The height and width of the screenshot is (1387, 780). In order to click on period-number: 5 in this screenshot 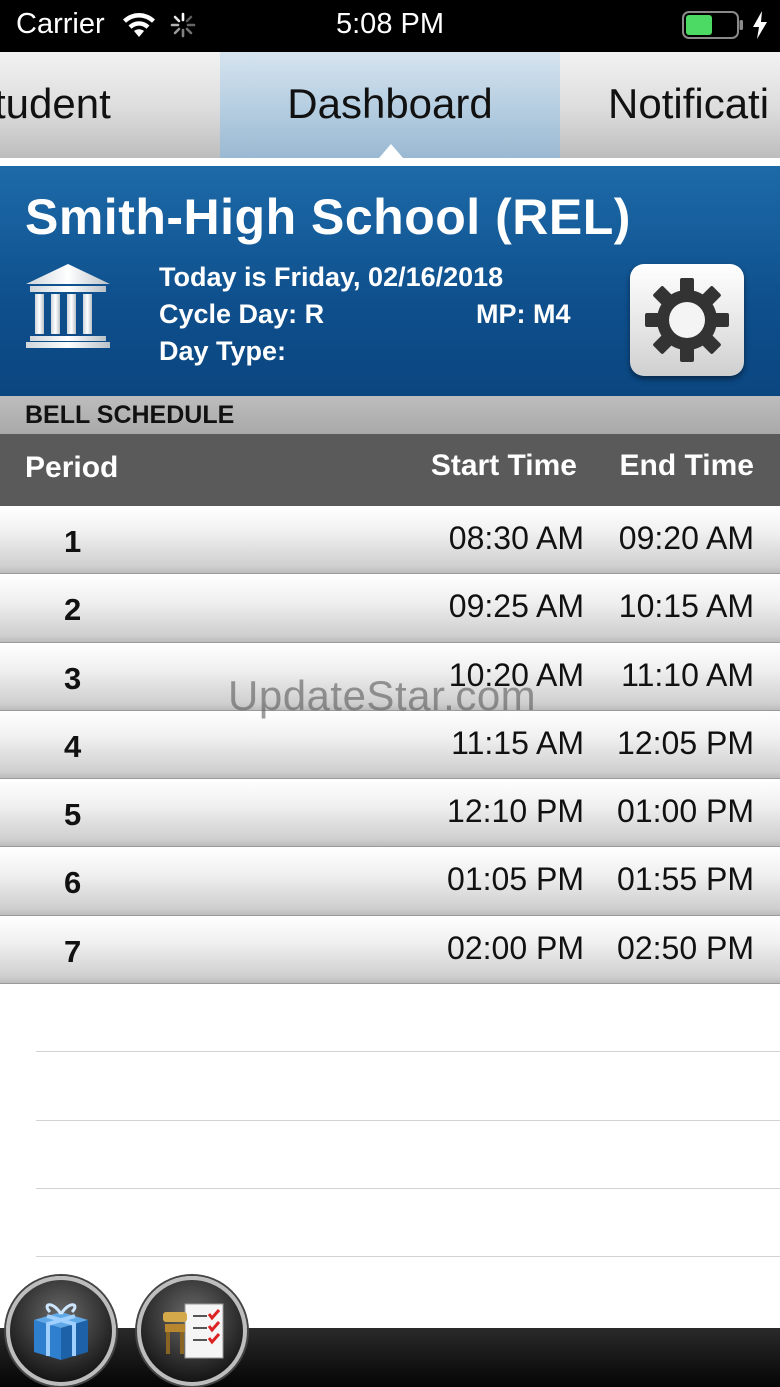, I will do `click(73, 815)`.